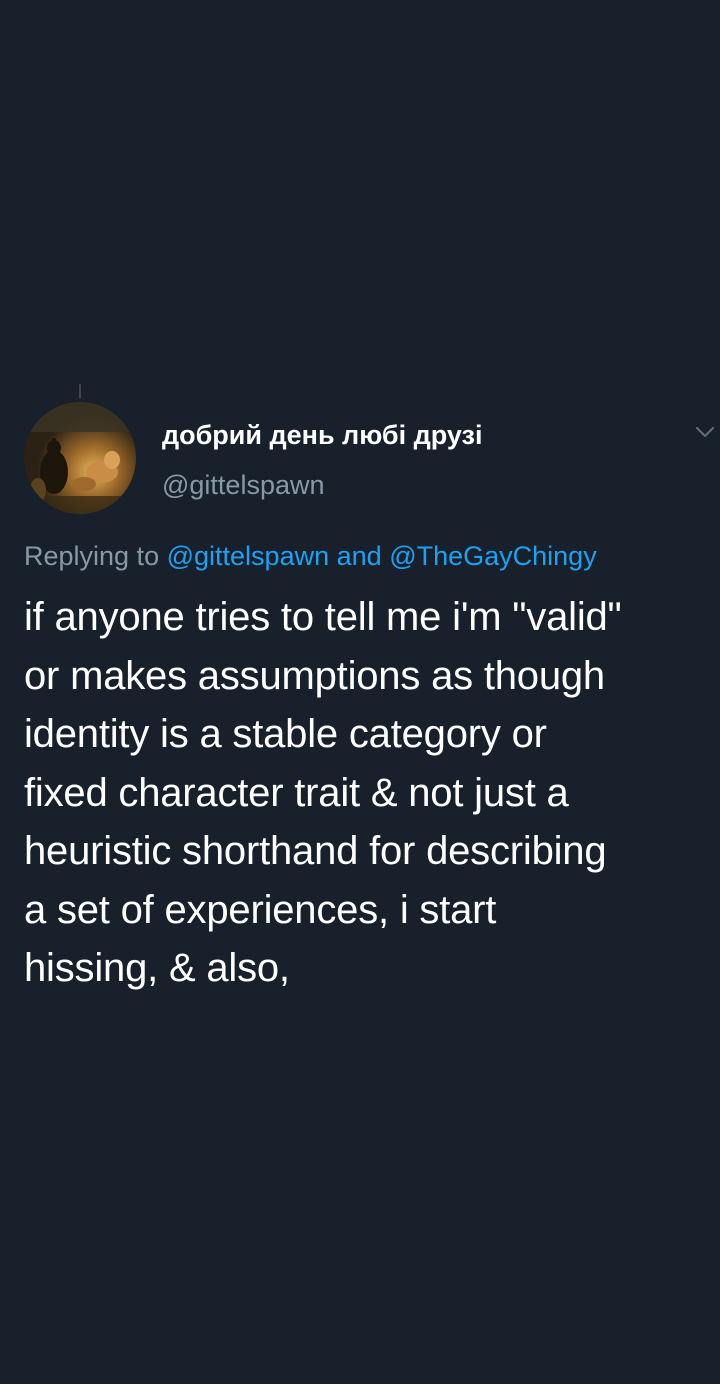 Image resolution: width=720 pixels, height=1384 pixels. I want to click on tweet-menu-button, so click(705, 432).